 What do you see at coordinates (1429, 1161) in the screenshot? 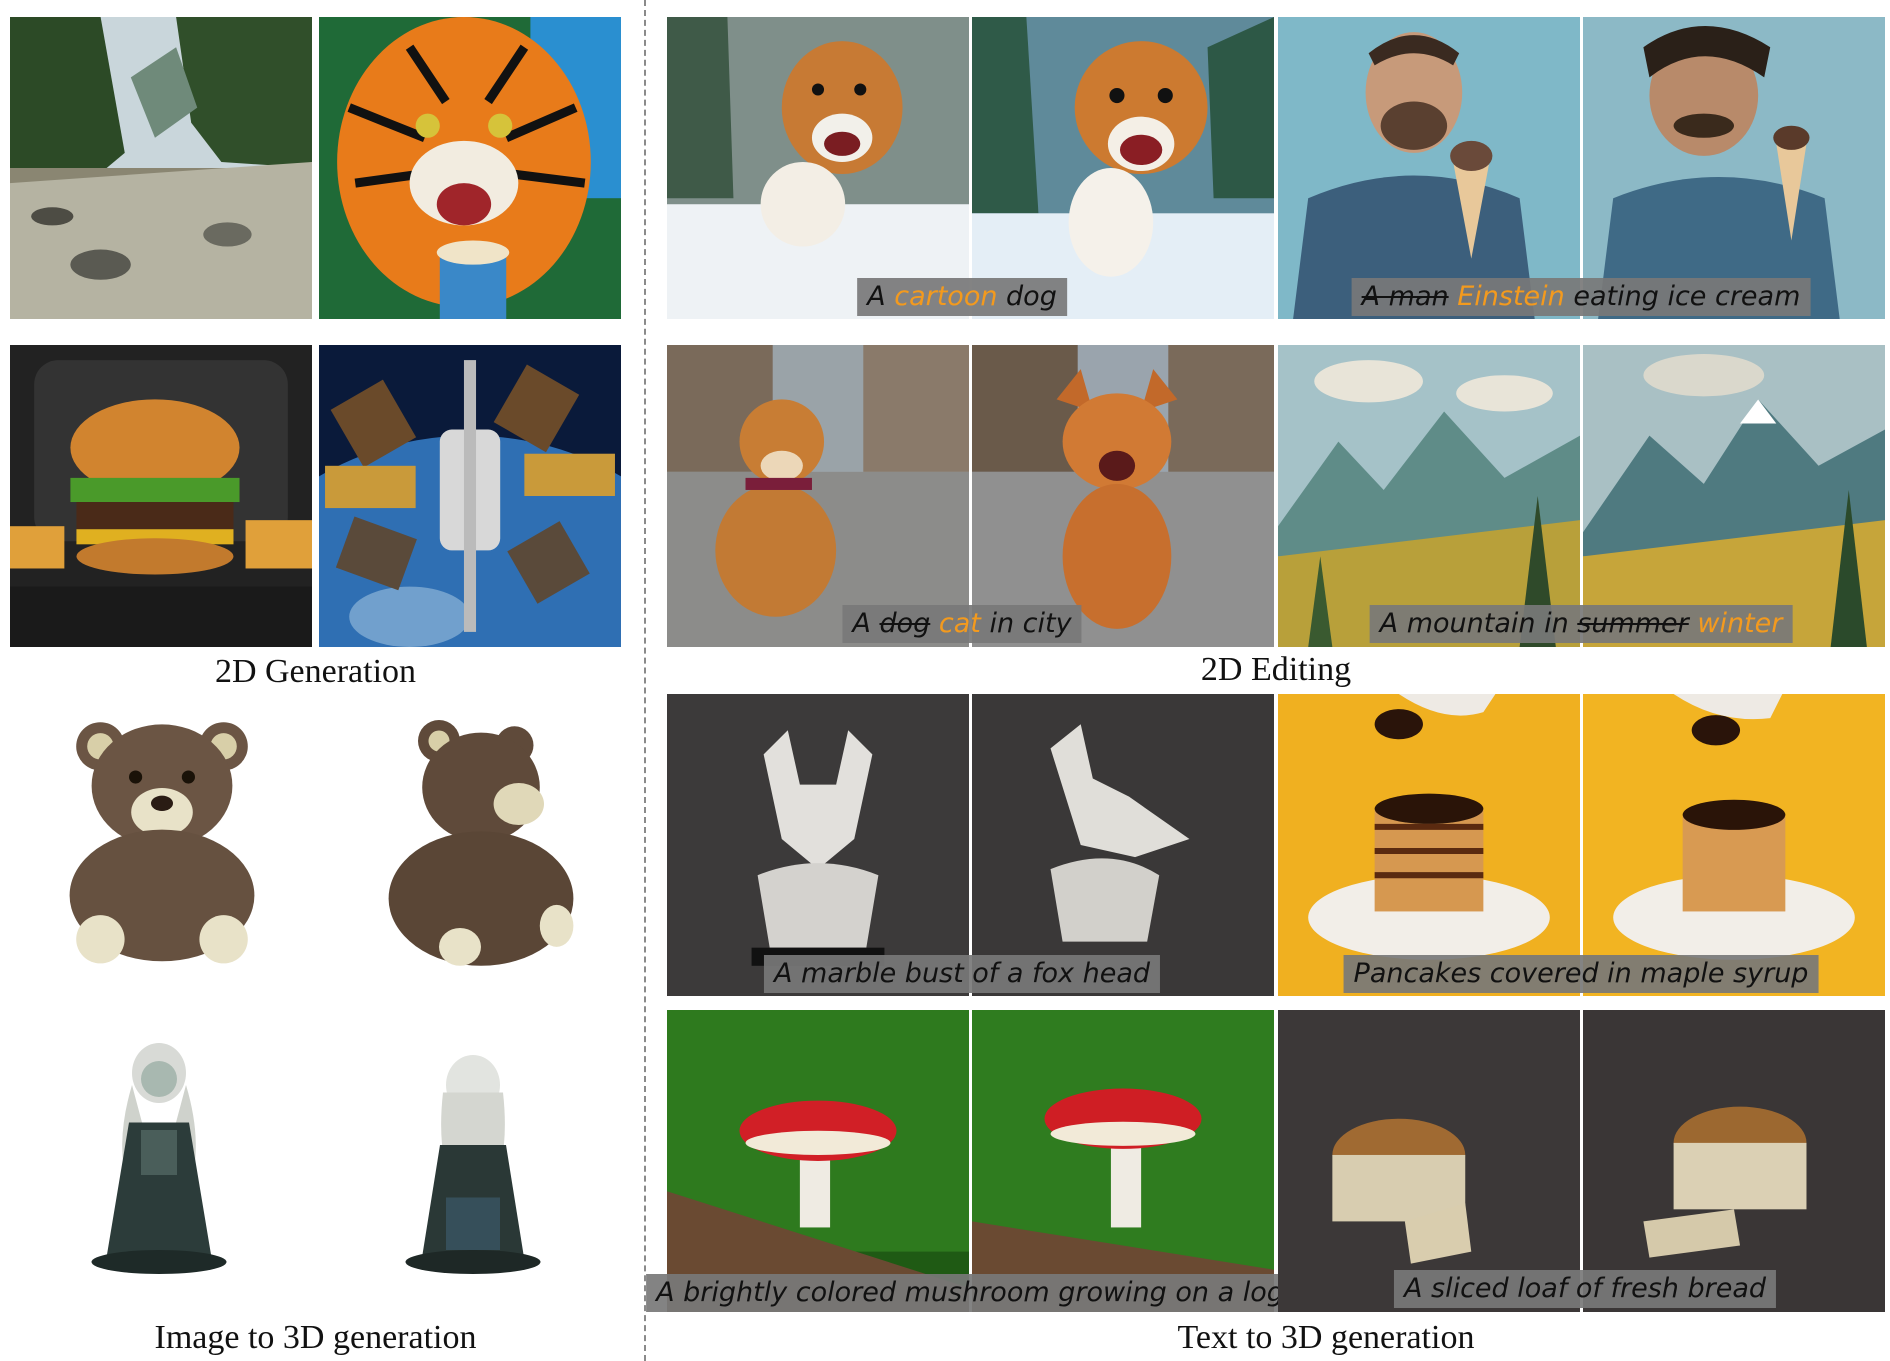
I see `bread-view1-image` at bounding box center [1429, 1161].